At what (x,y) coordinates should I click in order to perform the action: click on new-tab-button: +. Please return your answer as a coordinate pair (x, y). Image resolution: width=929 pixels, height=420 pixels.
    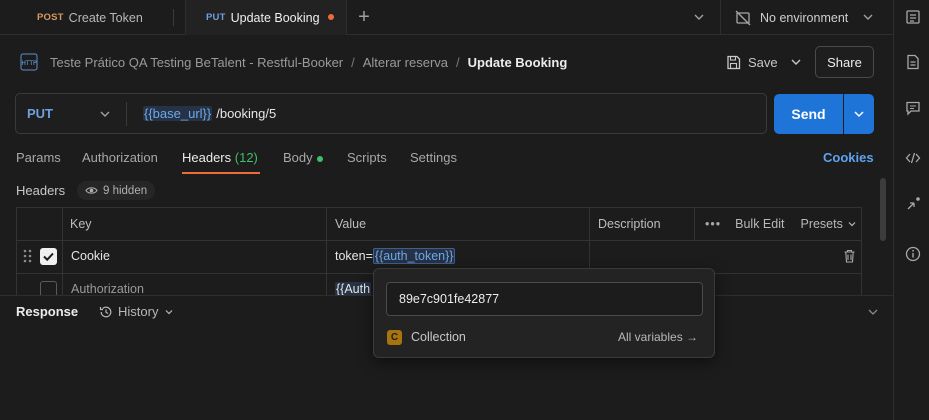
    Looking at the image, I should click on (364, 17).